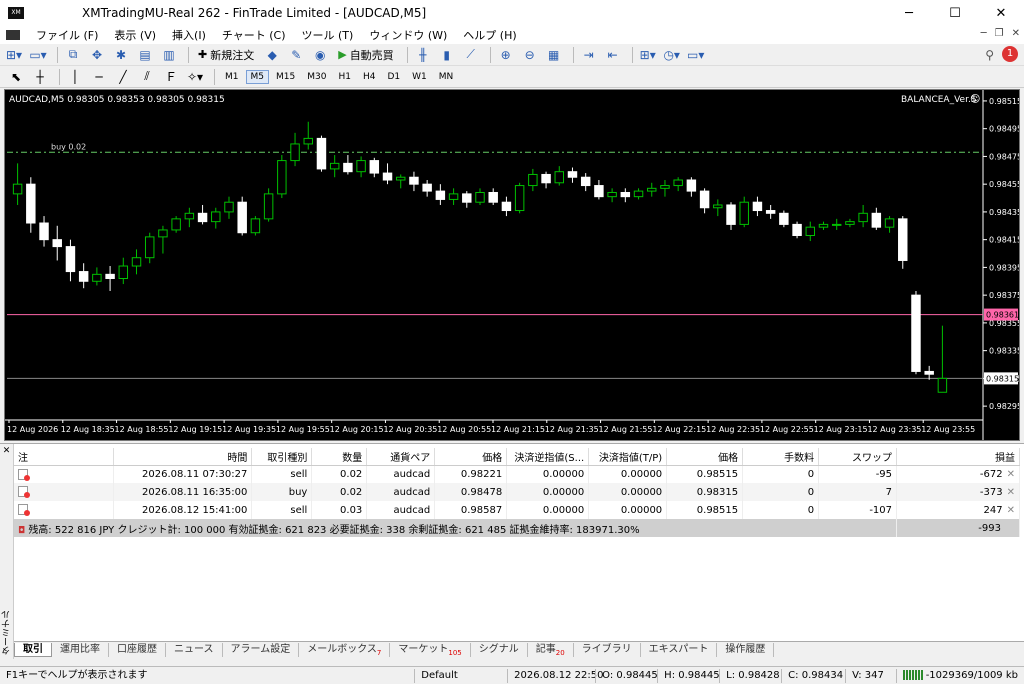 Image resolution: width=1024 pixels, height=684 pixels. Describe the element at coordinates (955, 13) in the screenshot. I see `maximize-button: ☐` at that location.